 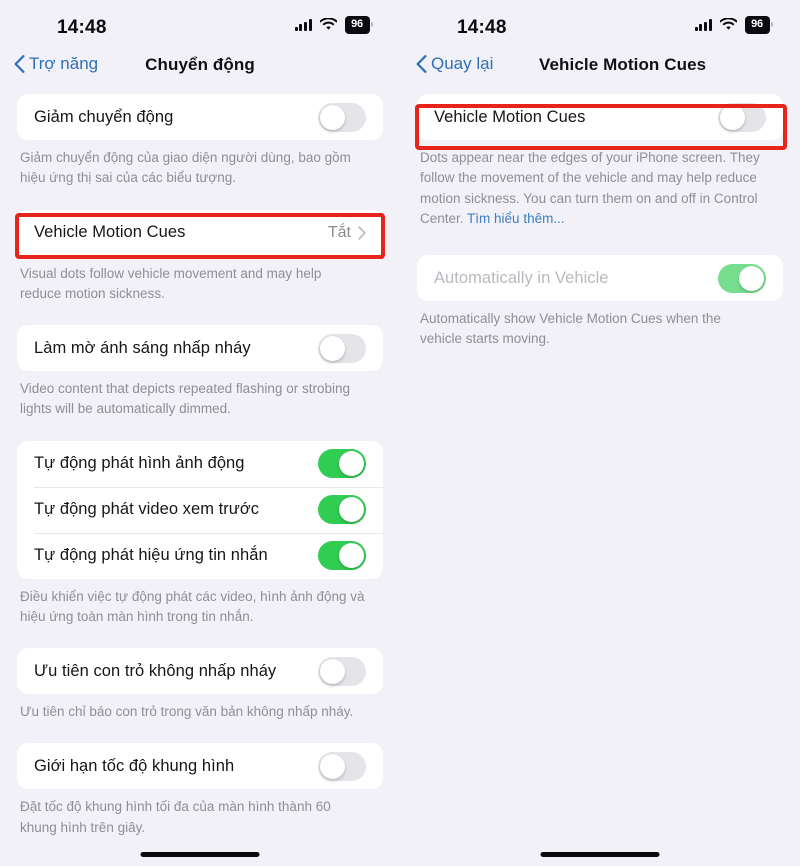 What do you see at coordinates (339, 232) in the screenshot?
I see `row-value-label: Tắt` at bounding box center [339, 232].